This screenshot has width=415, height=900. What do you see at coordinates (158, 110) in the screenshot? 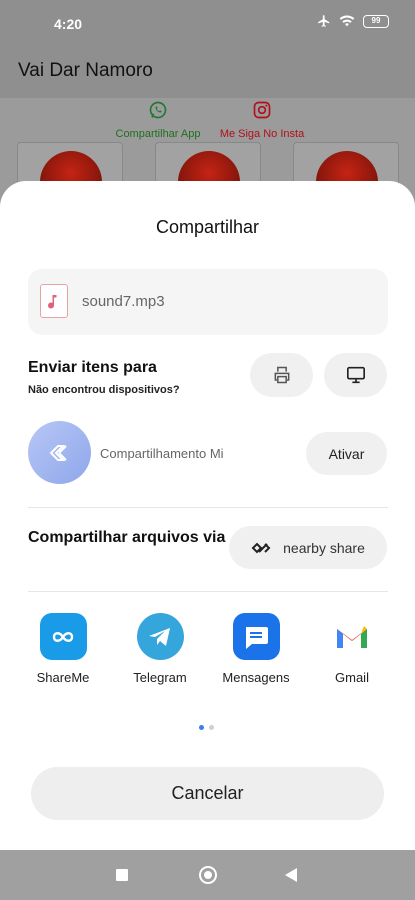
I see `whatsapp-icon` at bounding box center [158, 110].